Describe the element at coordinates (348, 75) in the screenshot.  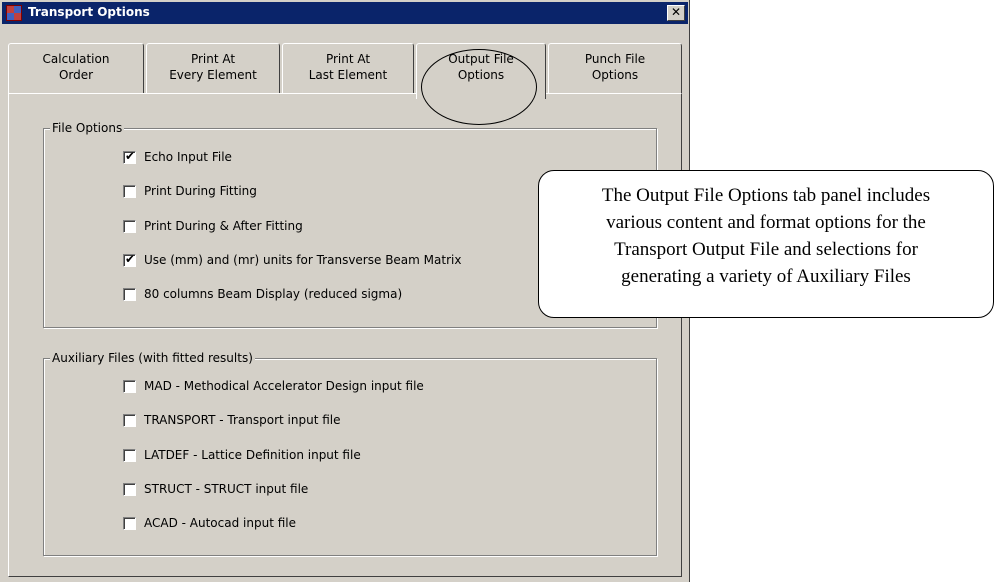
I see `tab-label-line2: Last Element` at that location.